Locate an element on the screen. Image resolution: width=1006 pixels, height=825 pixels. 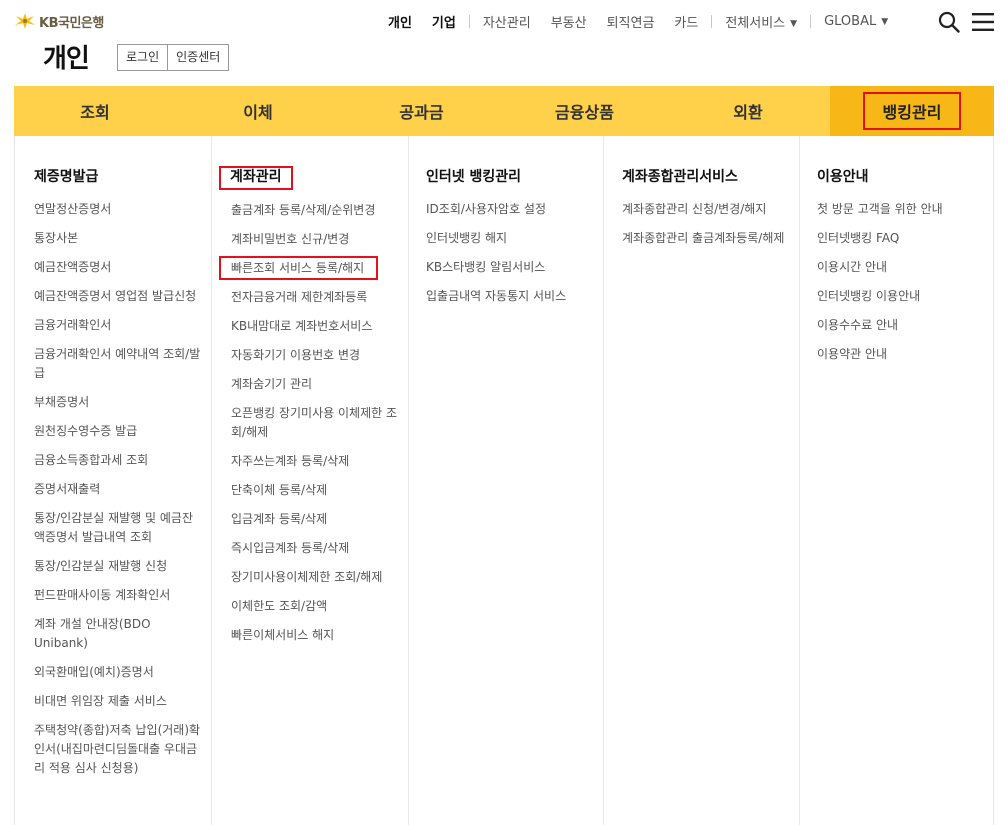
column-title-highlighted: 계좌관리 is located at coordinates (256, 178).